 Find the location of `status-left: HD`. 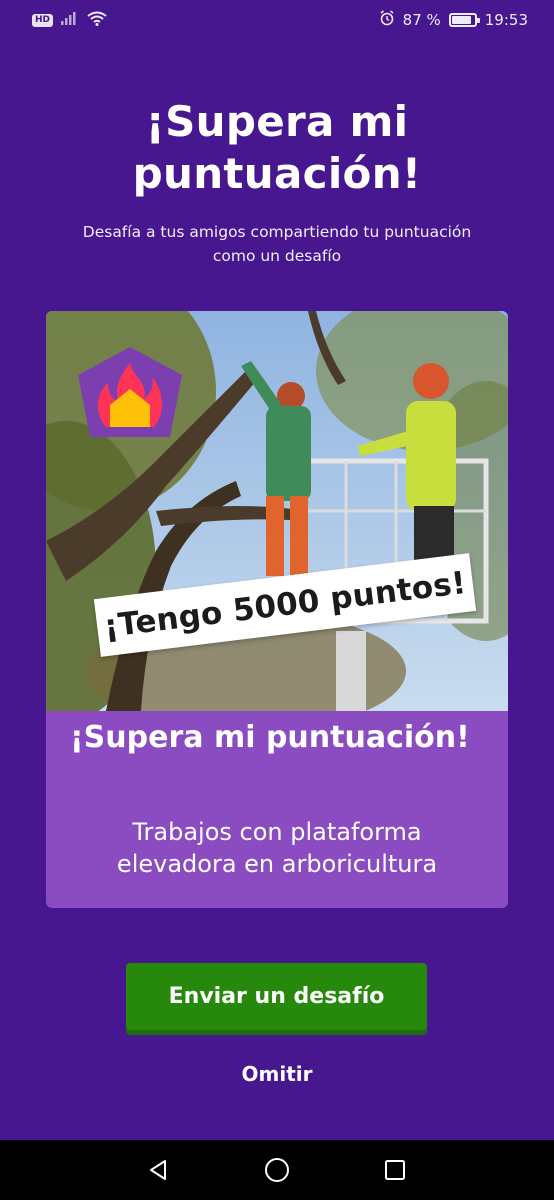

status-left: HD is located at coordinates (69, 20).